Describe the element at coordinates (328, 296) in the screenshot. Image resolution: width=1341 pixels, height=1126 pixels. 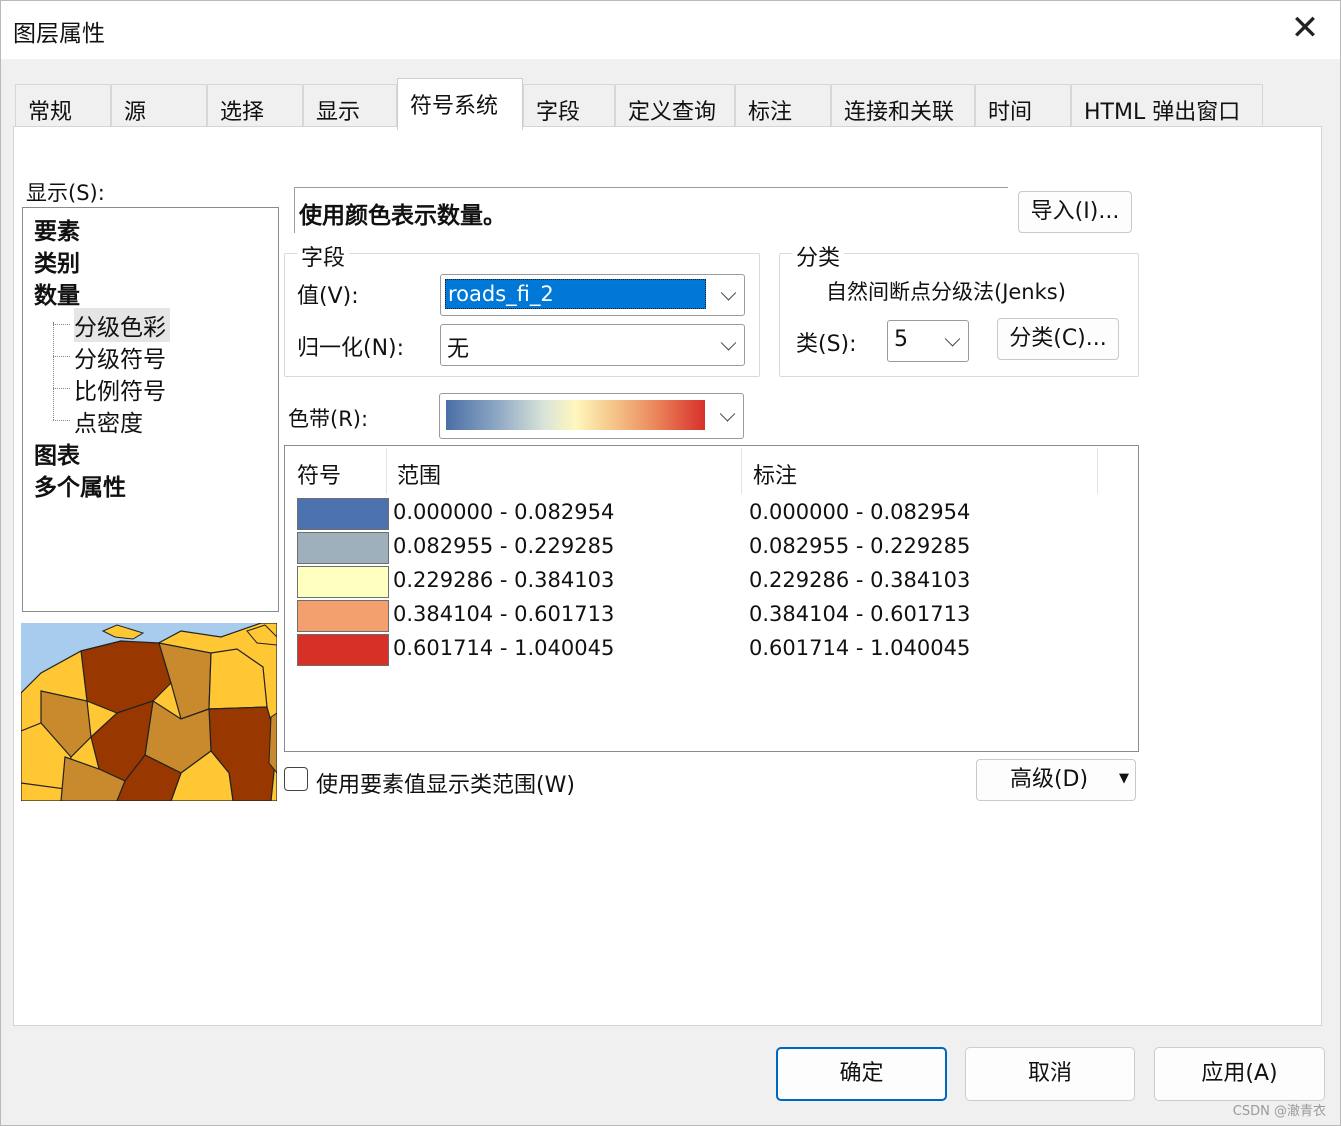
I see `value-label: 值(V):` at that location.